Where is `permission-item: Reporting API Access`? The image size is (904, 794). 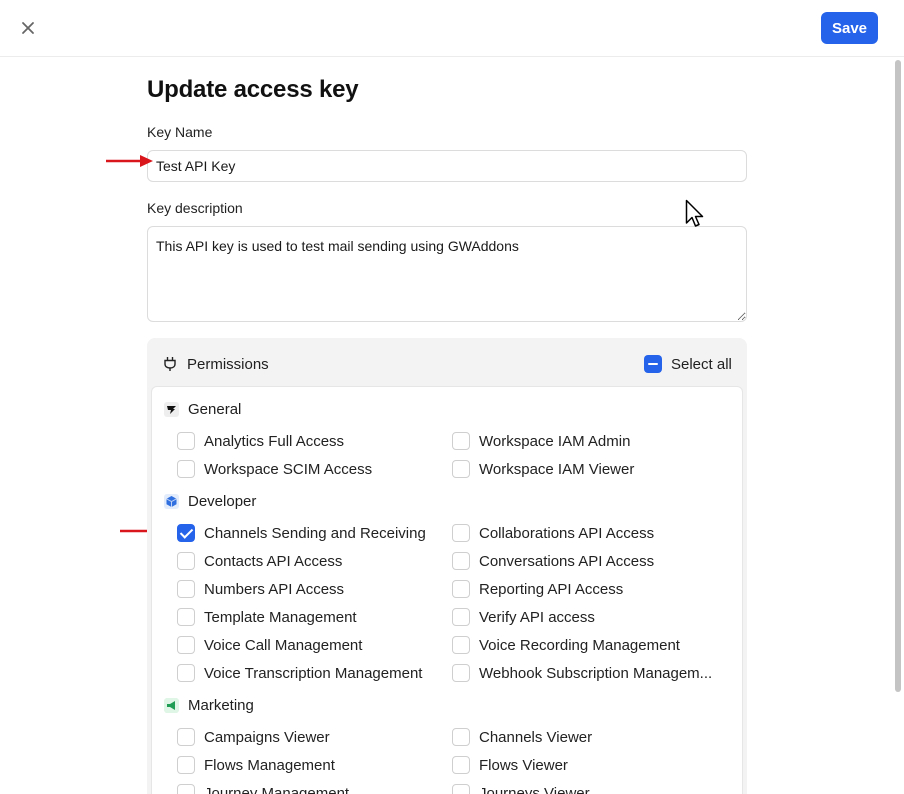
permission-item: Reporting API Access is located at coordinates (537, 589).